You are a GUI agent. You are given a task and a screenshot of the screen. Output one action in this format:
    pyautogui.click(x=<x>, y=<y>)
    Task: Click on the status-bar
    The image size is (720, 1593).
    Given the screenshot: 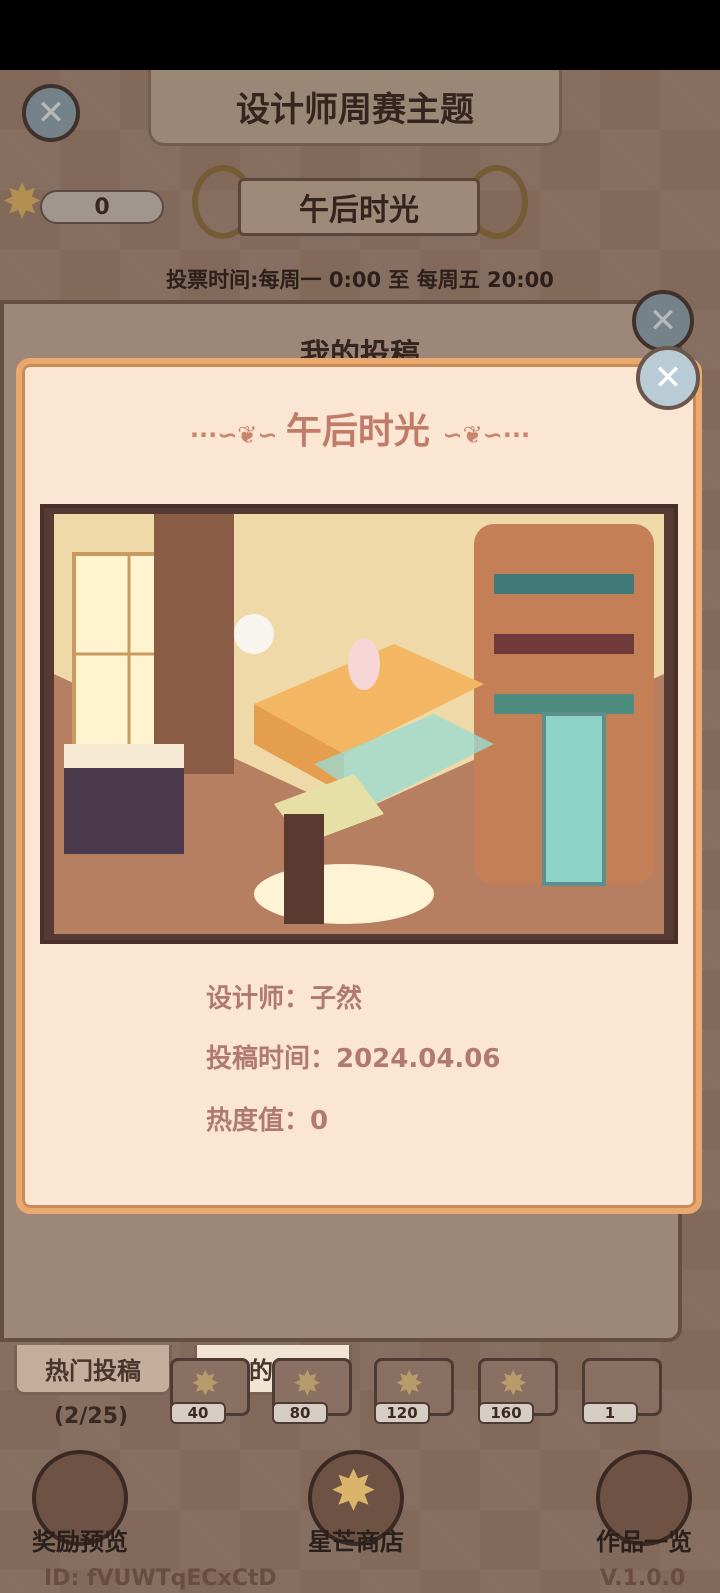 What is the action you would take?
    pyautogui.click(x=360, y=35)
    